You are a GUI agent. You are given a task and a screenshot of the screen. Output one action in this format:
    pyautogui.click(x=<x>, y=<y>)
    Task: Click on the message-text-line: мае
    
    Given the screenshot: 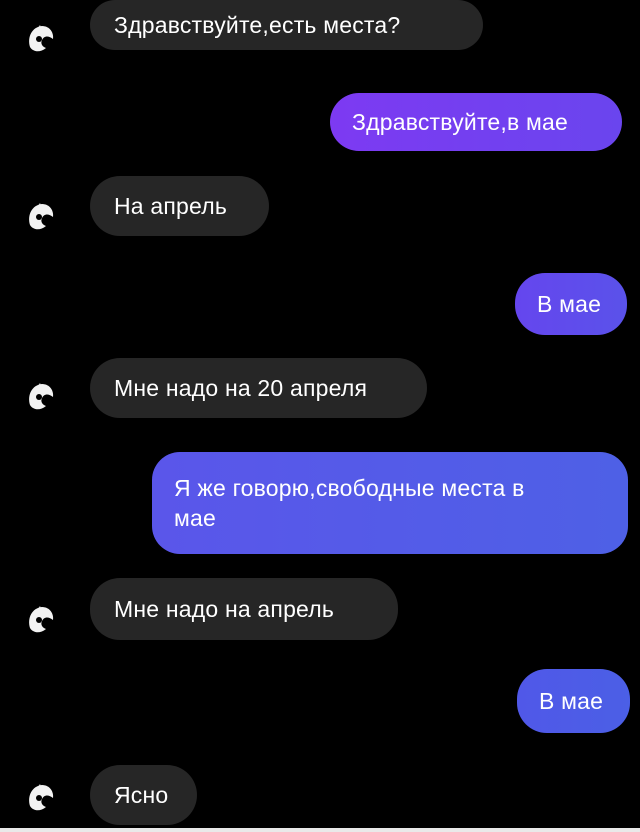 What is the action you would take?
    pyautogui.click(x=195, y=518)
    